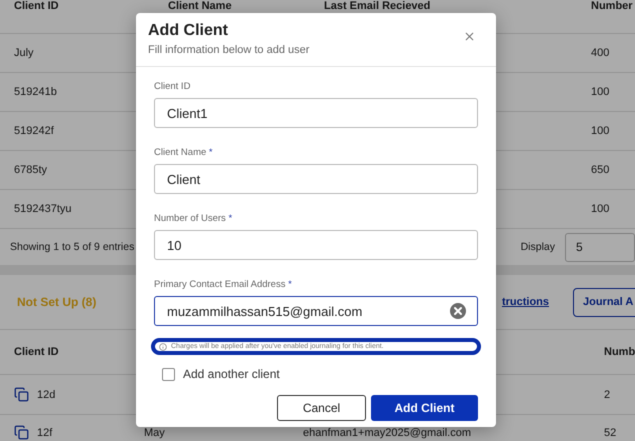  What do you see at coordinates (163, 346) in the screenshot?
I see `info-icon` at bounding box center [163, 346].